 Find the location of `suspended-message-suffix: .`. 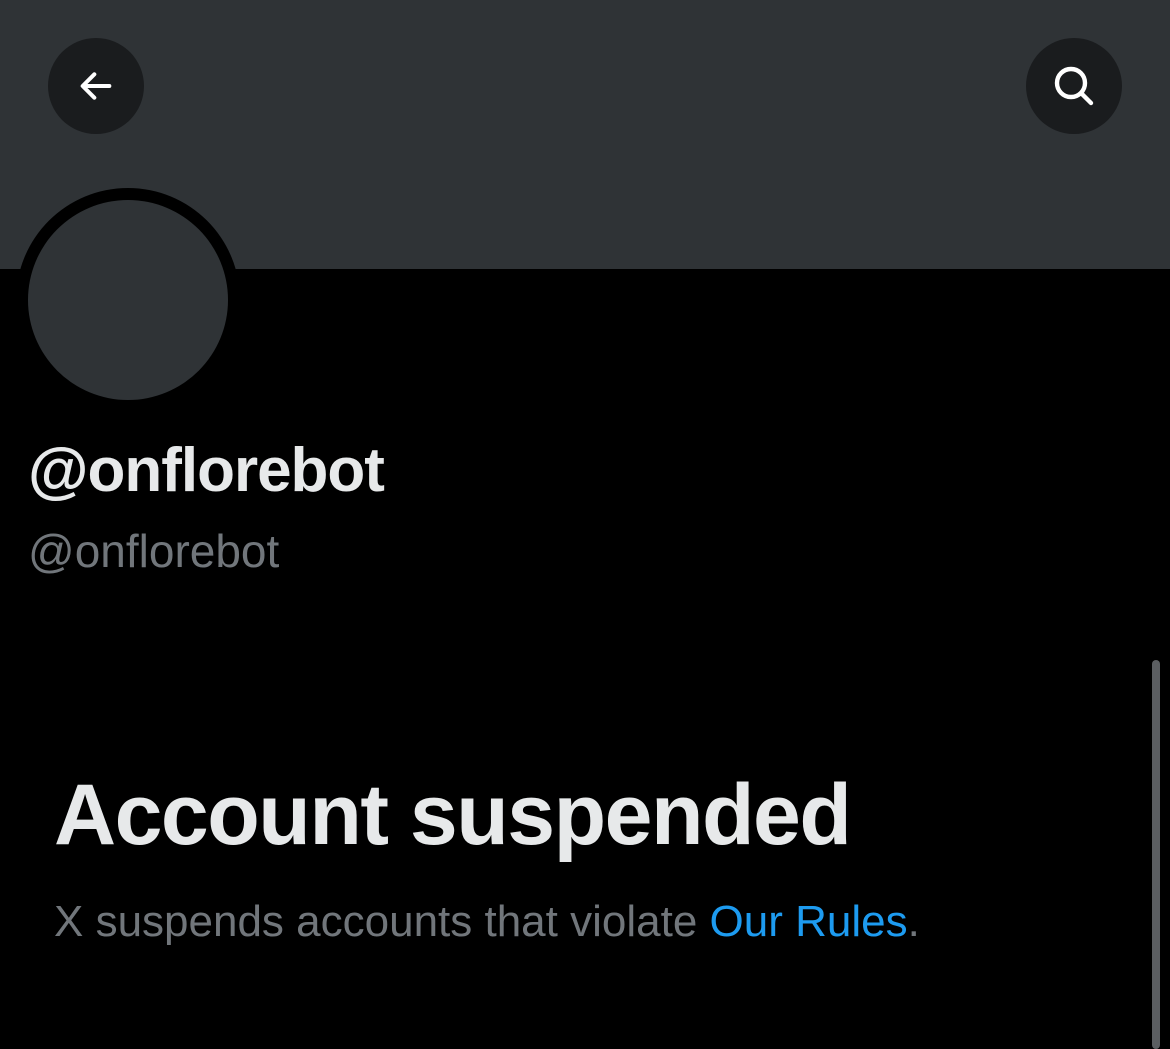

suspended-message-suffix: . is located at coordinates (913, 921).